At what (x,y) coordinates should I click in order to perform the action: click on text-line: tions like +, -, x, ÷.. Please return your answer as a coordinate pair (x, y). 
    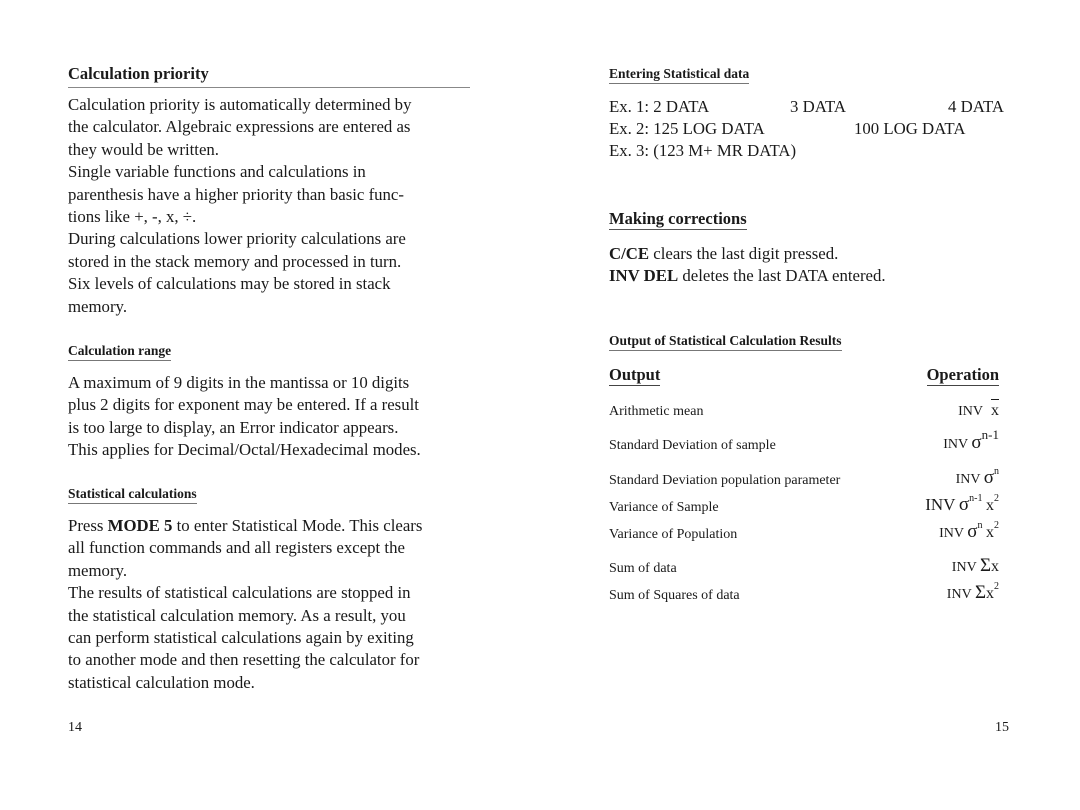
    Looking at the image, I should click on (132, 217).